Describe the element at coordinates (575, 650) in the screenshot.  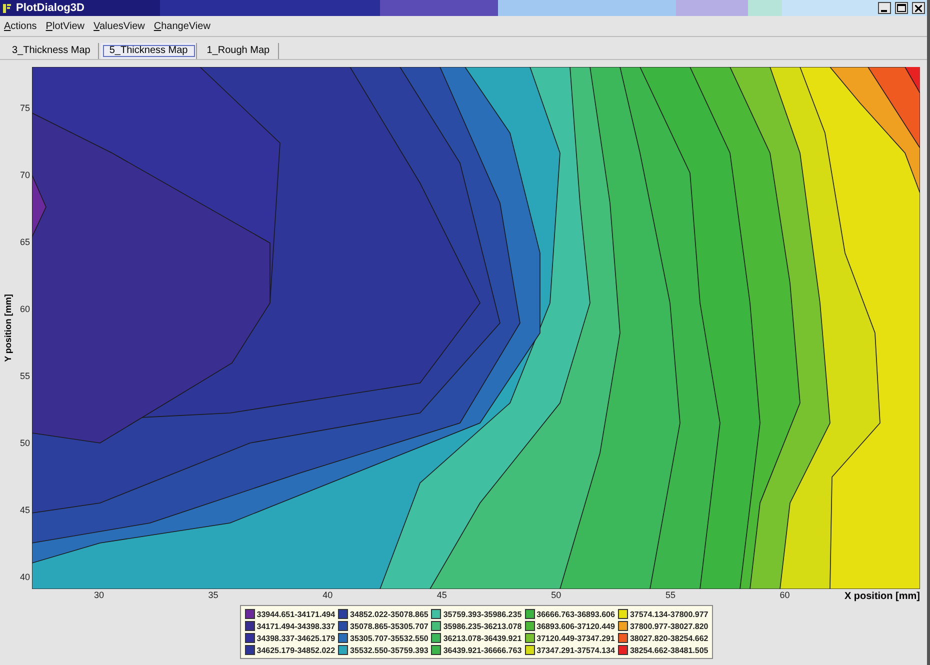
I see `legend-label: 37347.291-37574.134` at that location.